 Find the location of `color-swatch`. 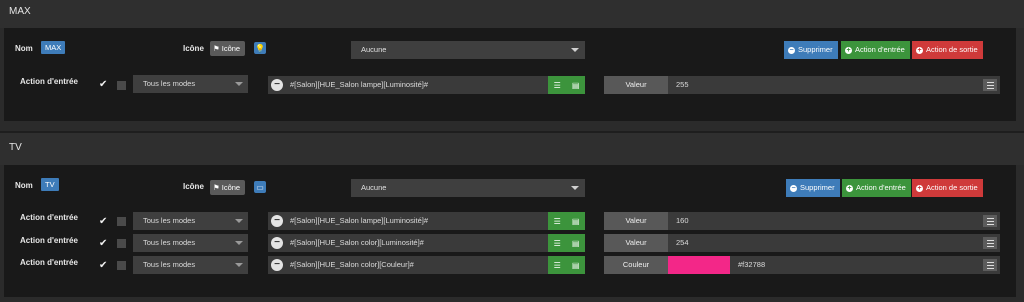

color-swatch is located at coordinates (699, 265).